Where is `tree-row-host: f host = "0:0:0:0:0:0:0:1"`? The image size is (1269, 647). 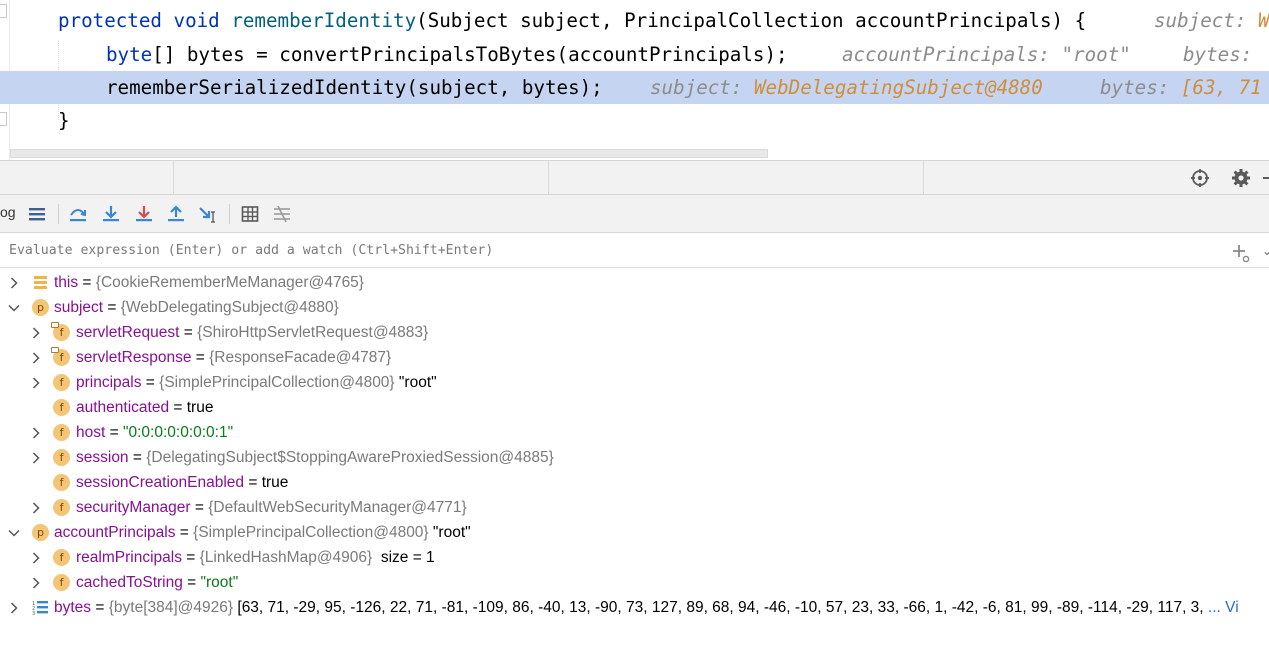
tree-row-host: f host = "0:0:0:0:0:0:0:1" is located at coordinates (634, 432).